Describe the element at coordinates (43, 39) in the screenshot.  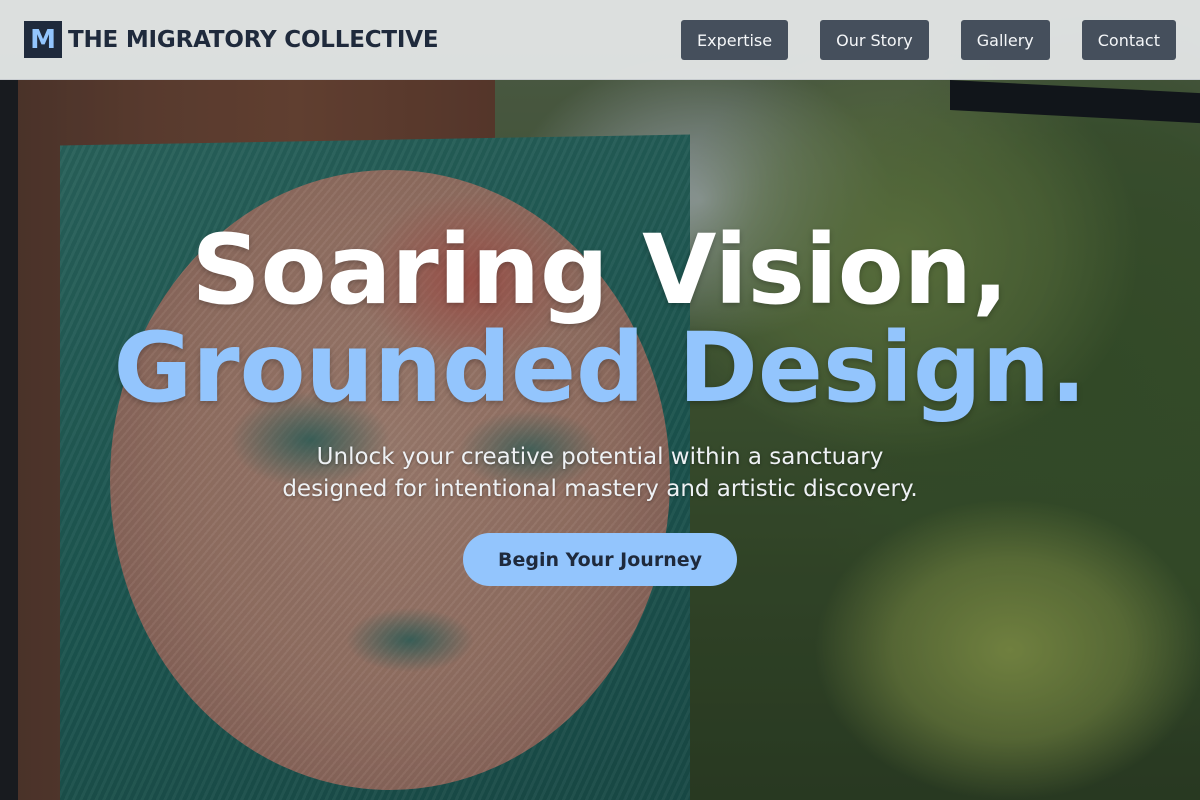
I see `brand-mark-icon: M` at that location.